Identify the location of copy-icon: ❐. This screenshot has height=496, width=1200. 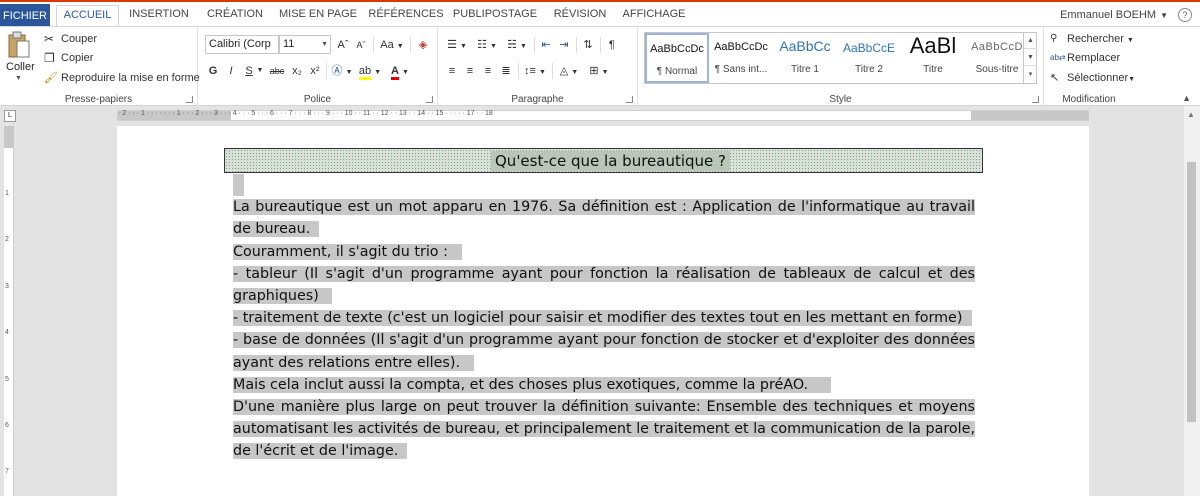
(49, 58).